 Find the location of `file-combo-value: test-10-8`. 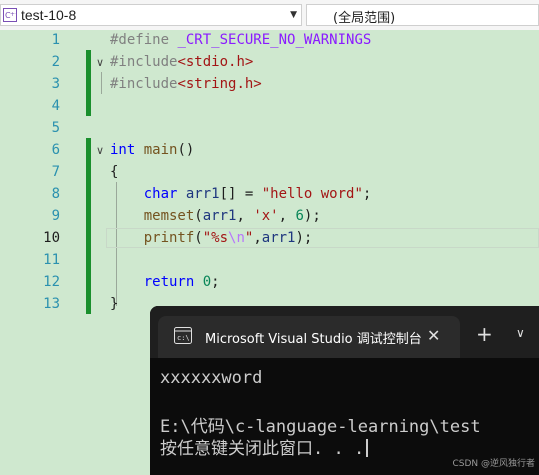

file-combo-value: test-10-8 is located at coordinates (49, 15).